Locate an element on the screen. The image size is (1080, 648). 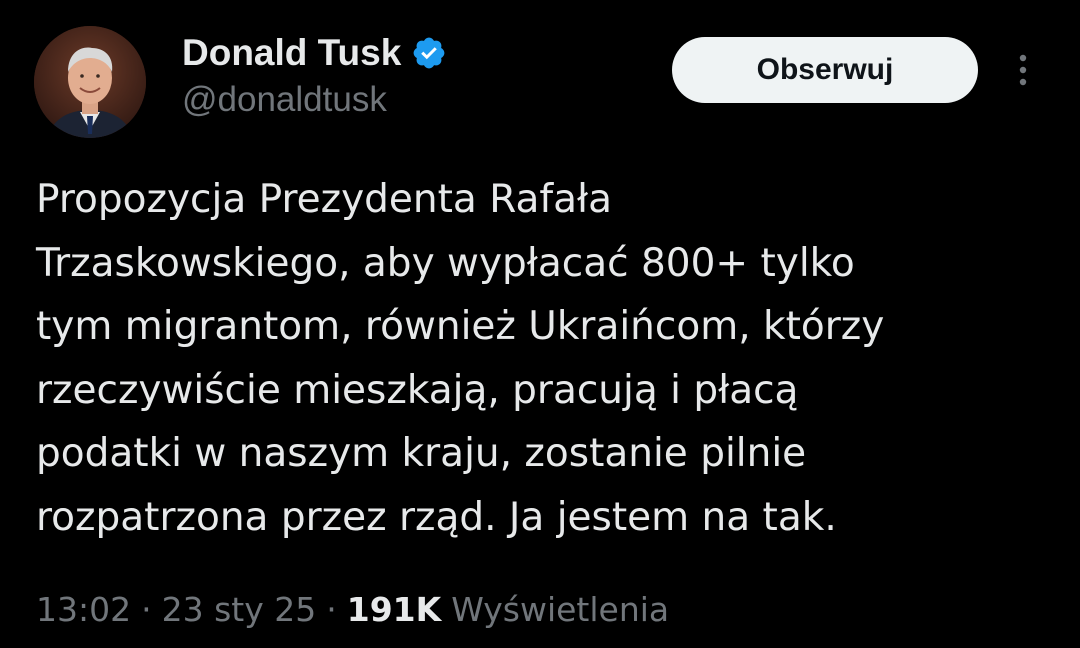
author-handle: @donaldtusk is located at coordinates (284, 100).